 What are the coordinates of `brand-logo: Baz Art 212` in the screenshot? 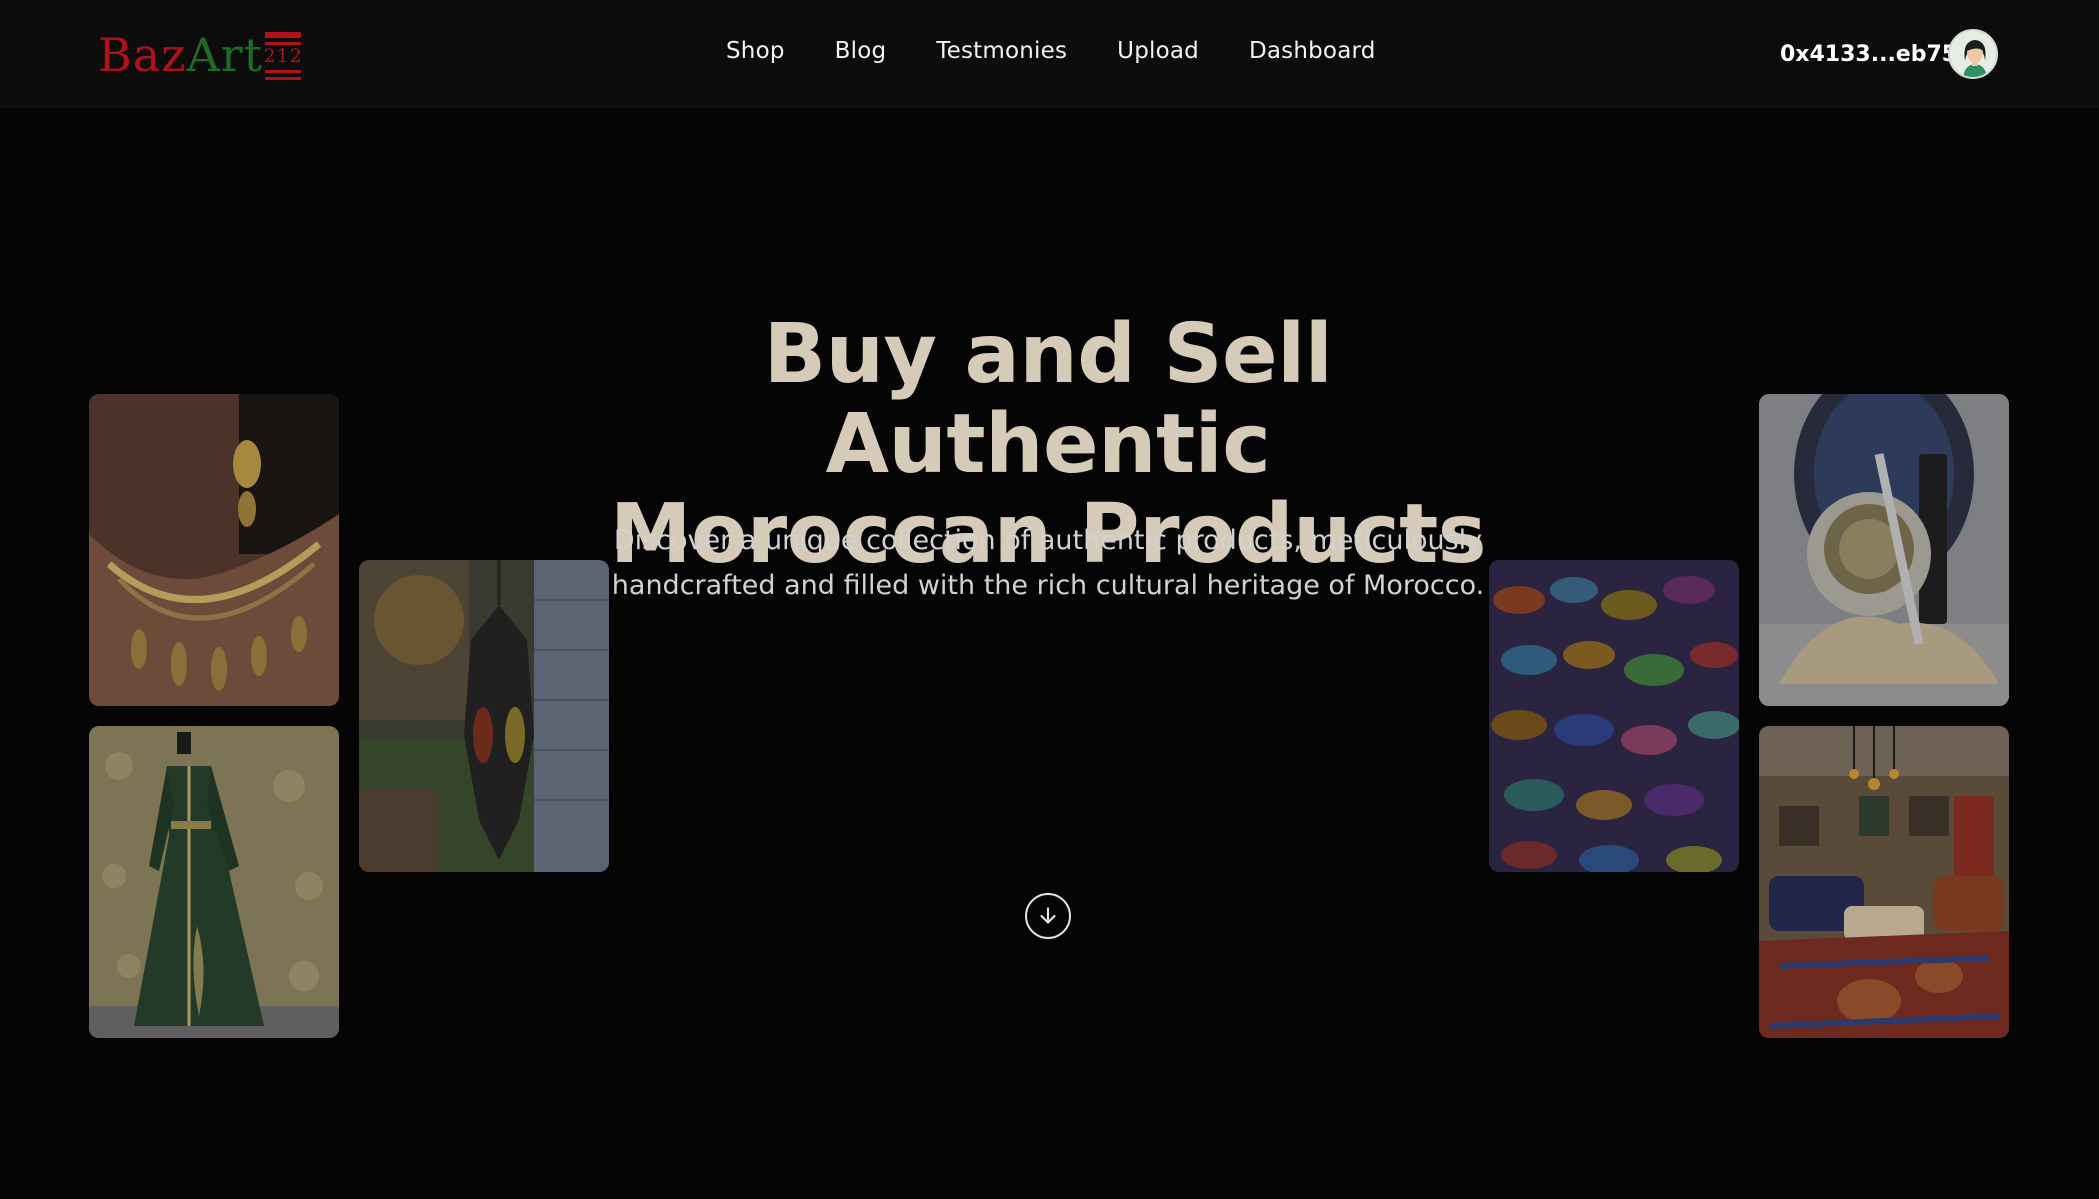 It's located at (201, 55).